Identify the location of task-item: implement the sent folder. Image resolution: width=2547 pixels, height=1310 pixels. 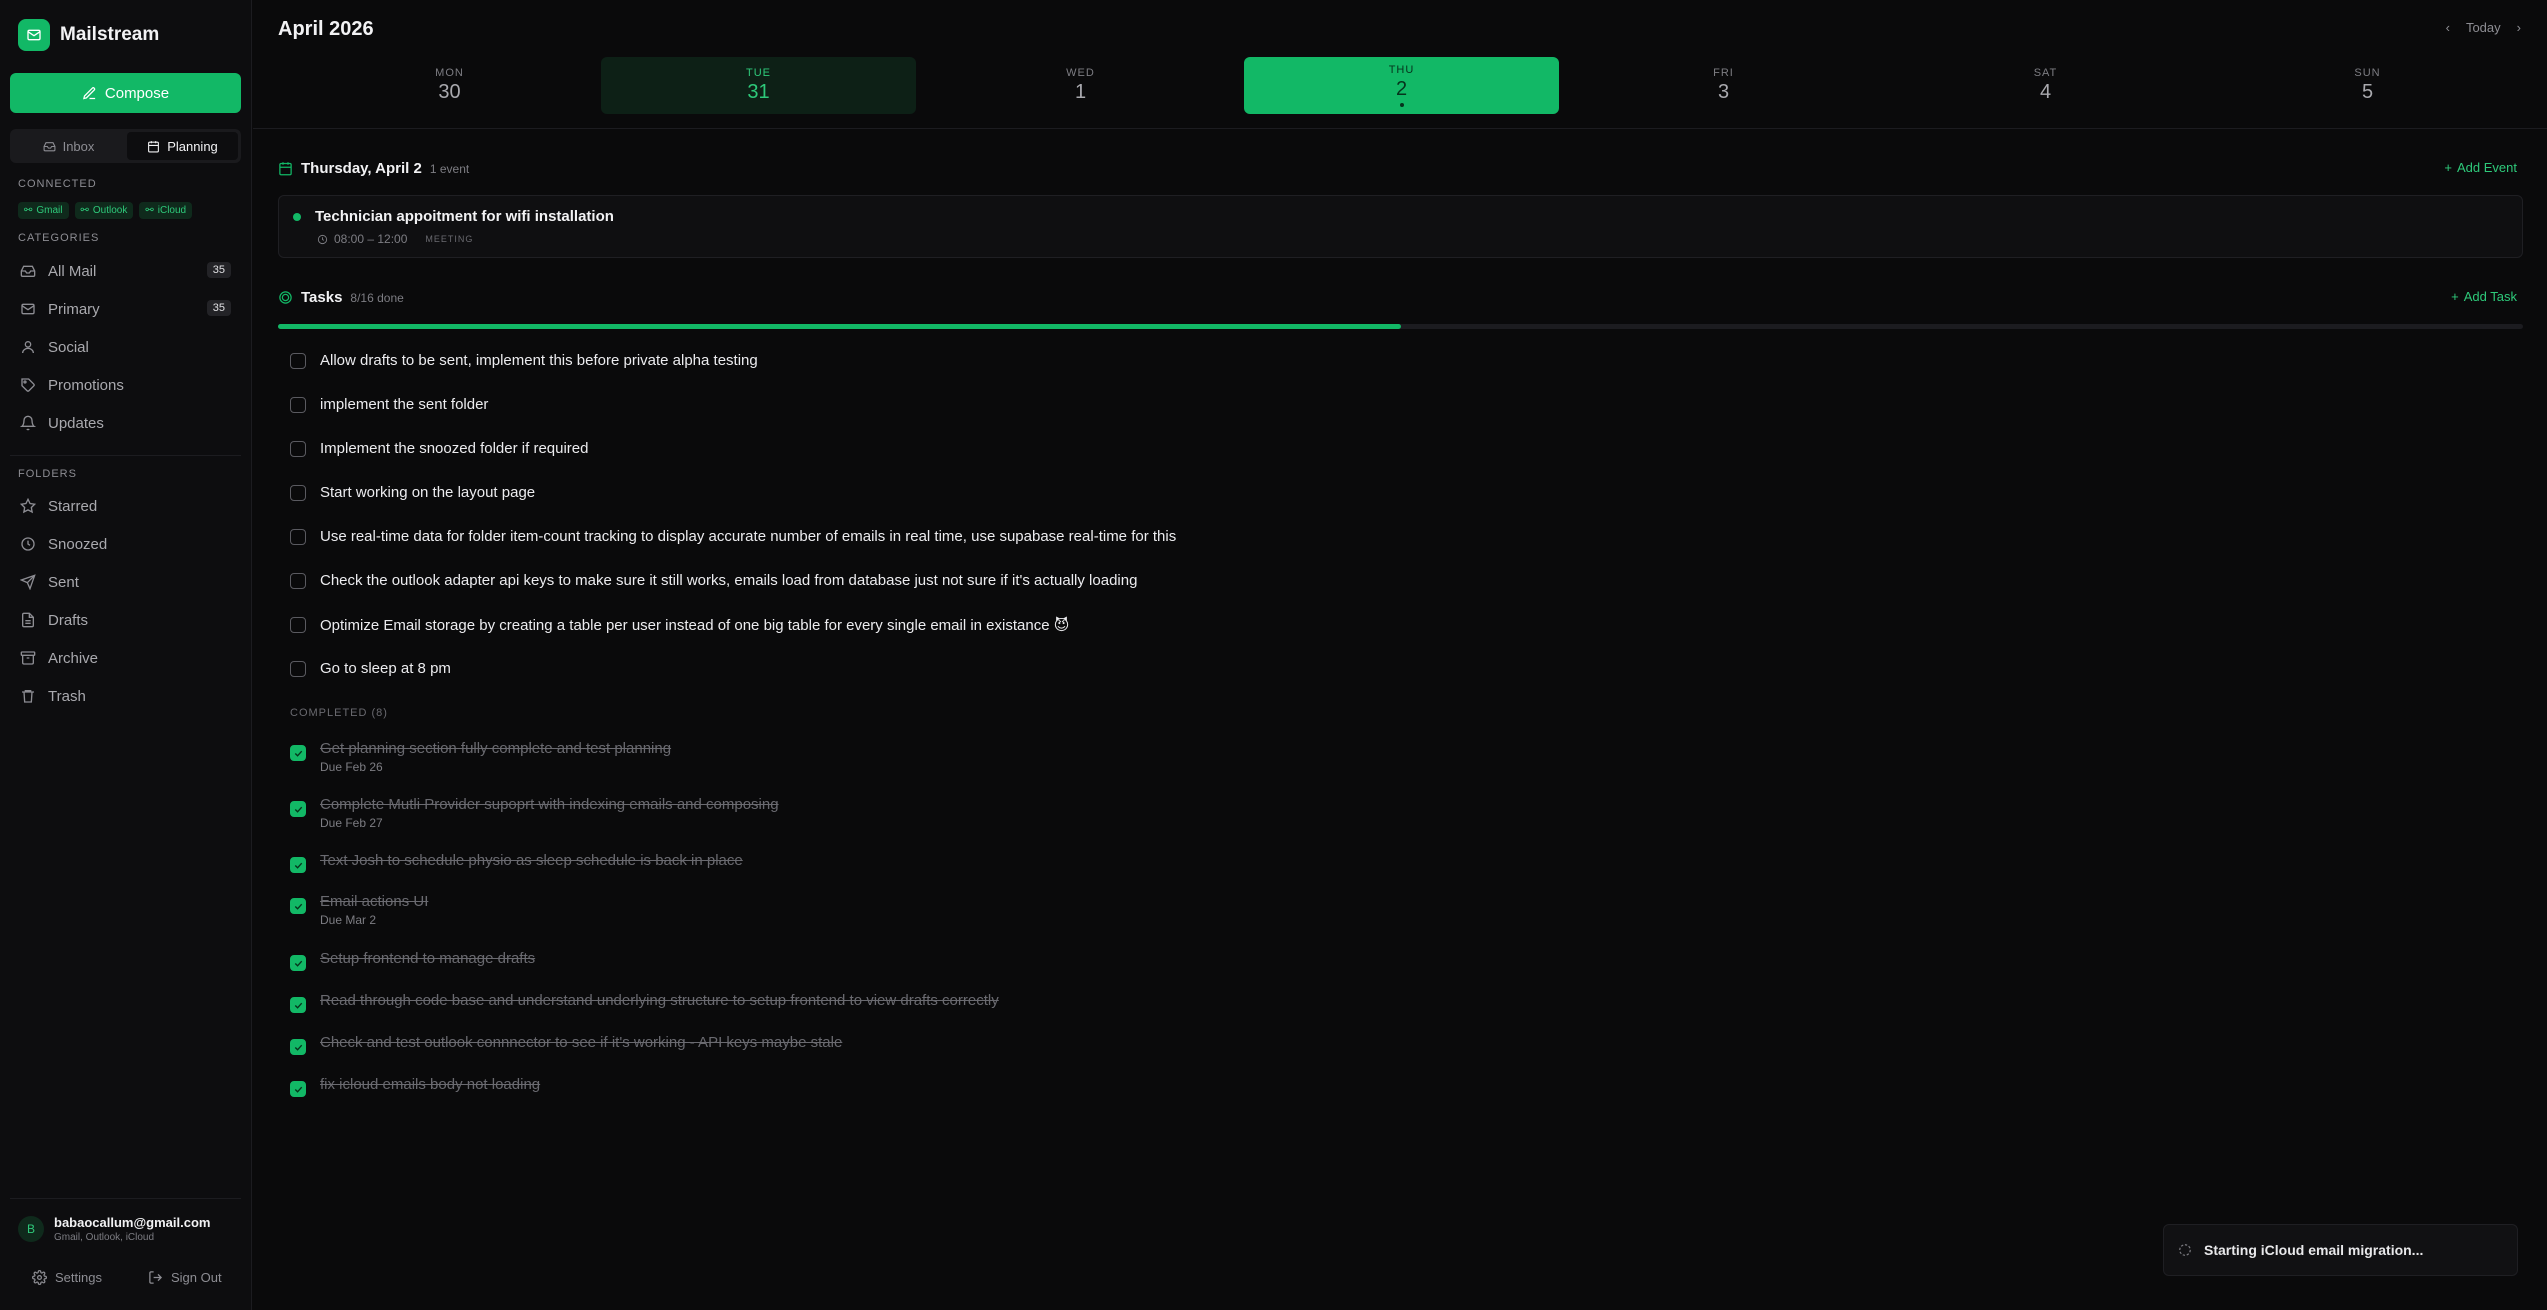
(389, 404).